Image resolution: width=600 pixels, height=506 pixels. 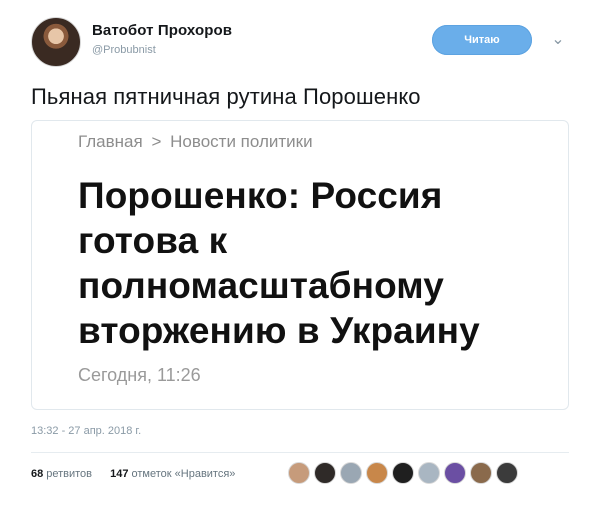 I want to click on tweet-datetime: 13:32 - 27 апр. 2018 г., so click(x=86, y=431).